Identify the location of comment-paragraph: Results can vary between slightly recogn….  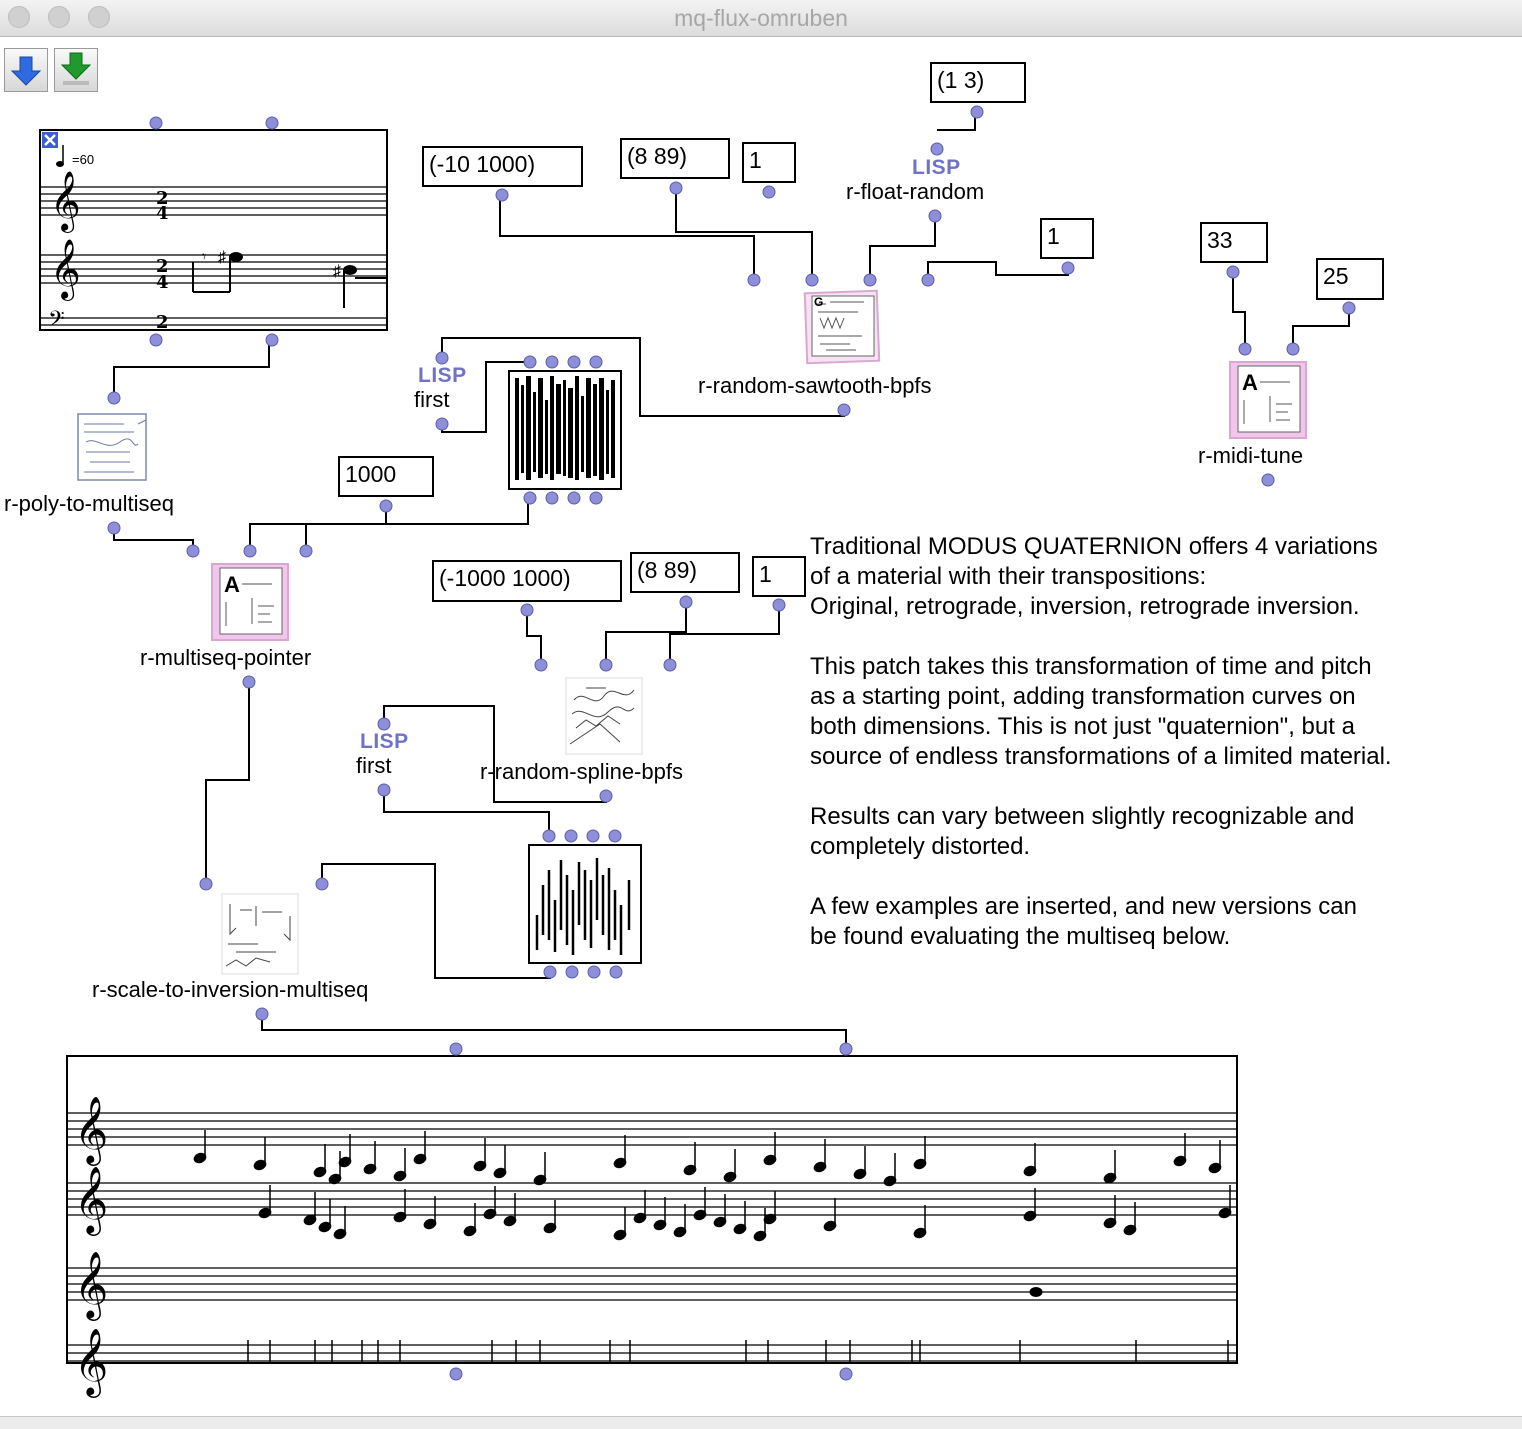
(1082, 831).